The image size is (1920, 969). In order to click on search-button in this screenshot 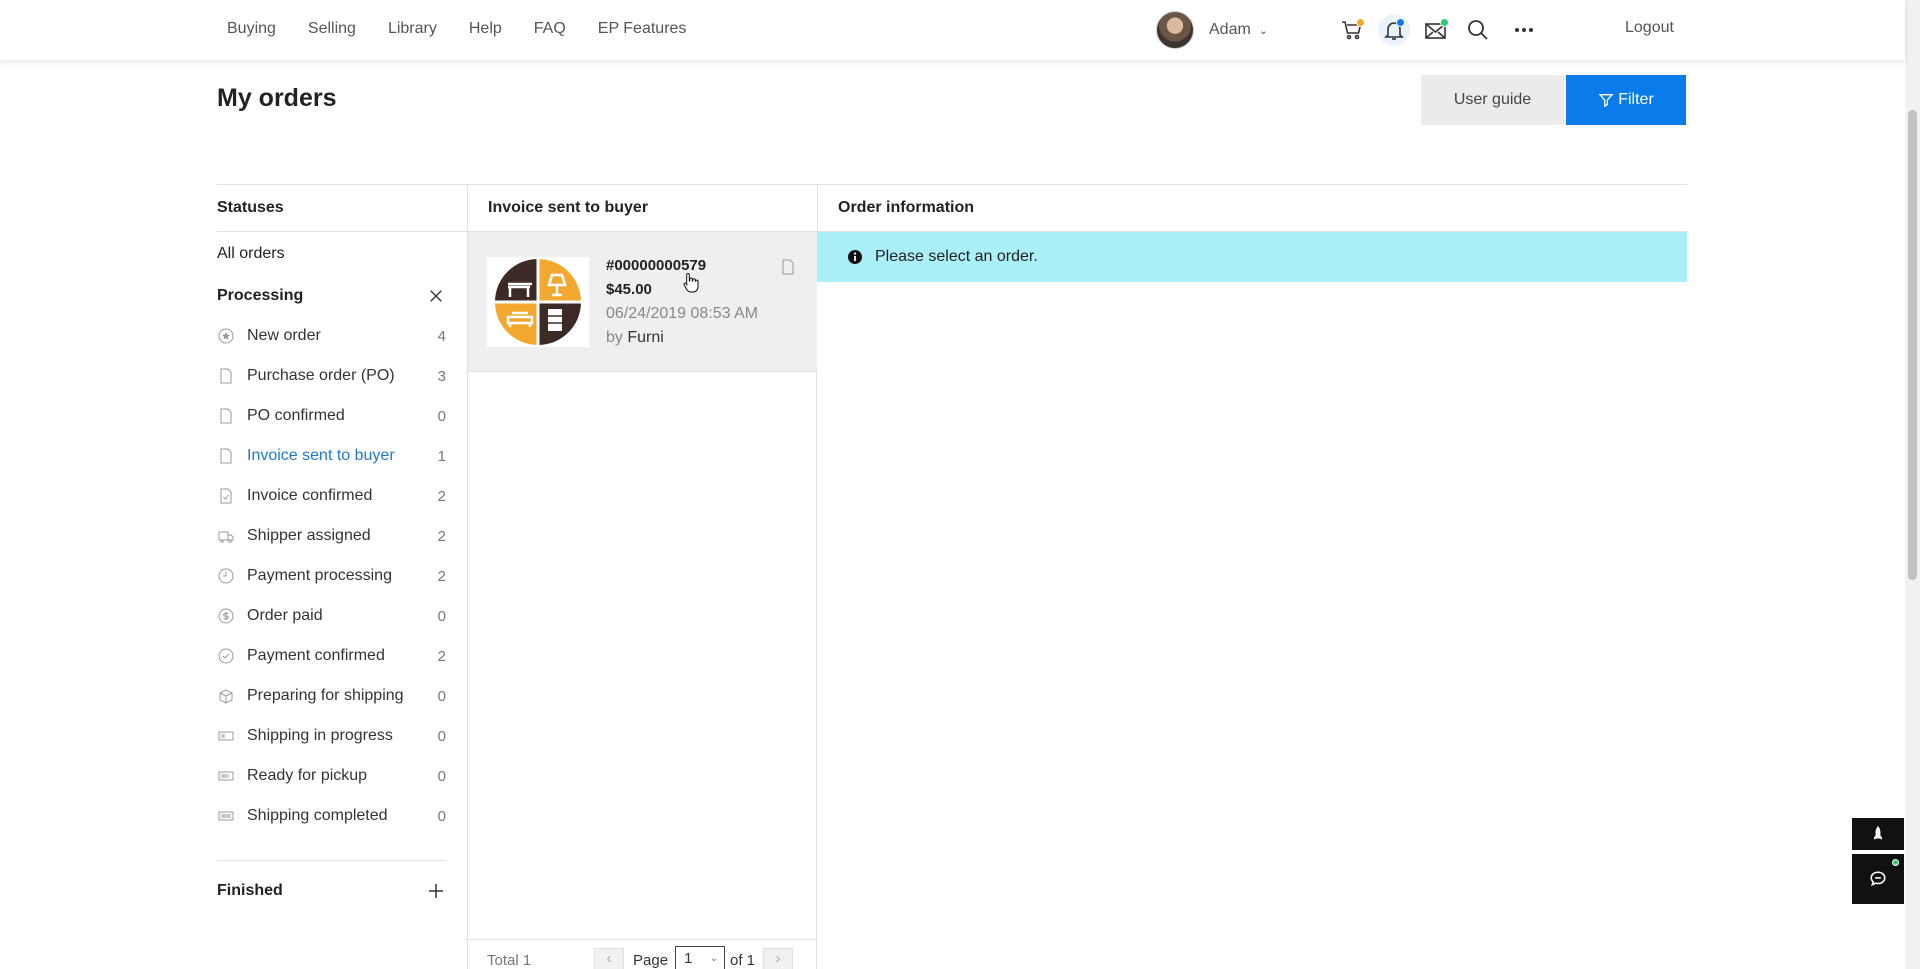, I will do `click(1478, 30)`.